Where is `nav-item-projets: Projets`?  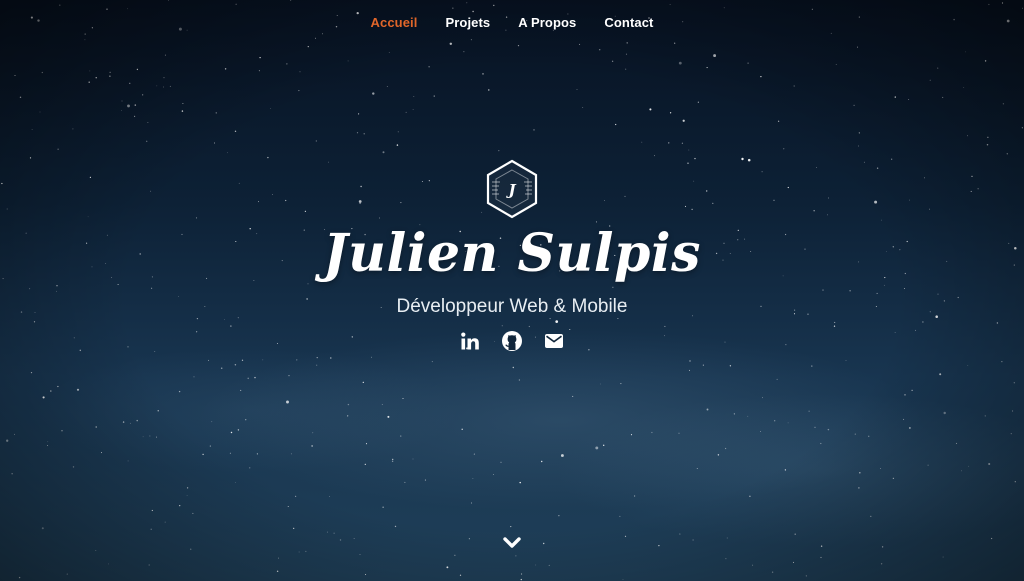 nav-item-projets: Projets is located at coordinates (467, 22).